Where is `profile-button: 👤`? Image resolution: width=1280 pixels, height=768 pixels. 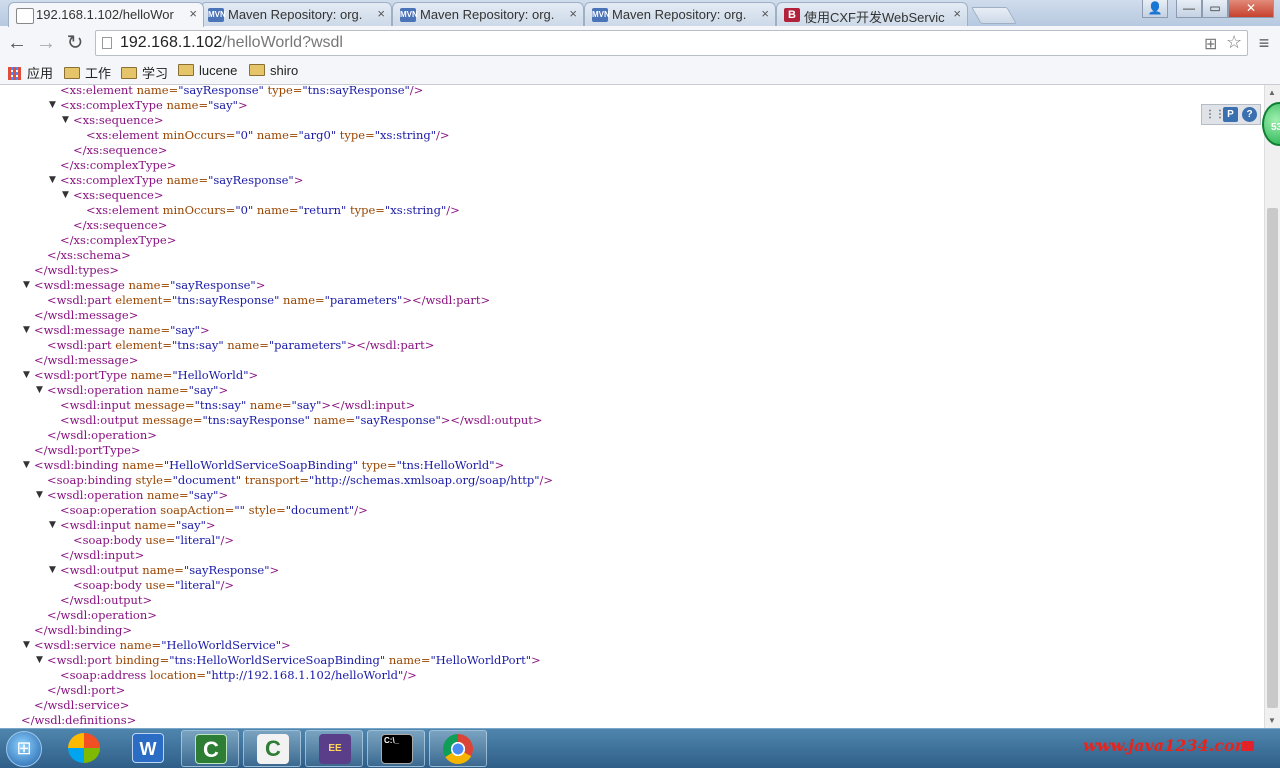
profile-button: 👤 is located at coordinates (1155, 9).